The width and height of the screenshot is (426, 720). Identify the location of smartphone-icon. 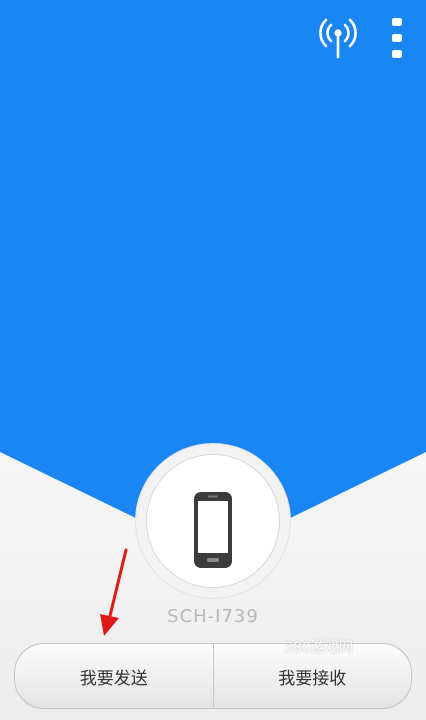
(213, 530).